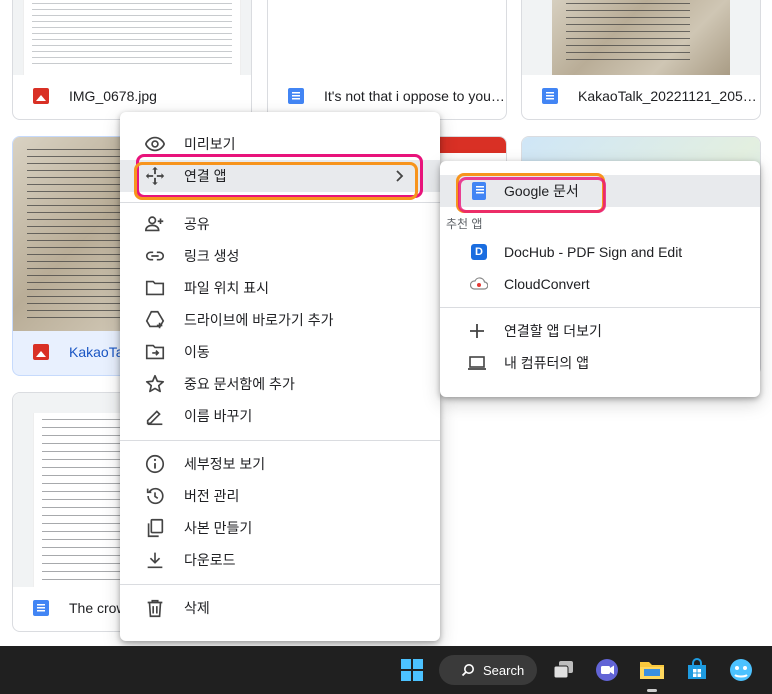 Image resolution: width=772 pixels, height=694 pixels. I want to click on history-icon, so click(155, 496).